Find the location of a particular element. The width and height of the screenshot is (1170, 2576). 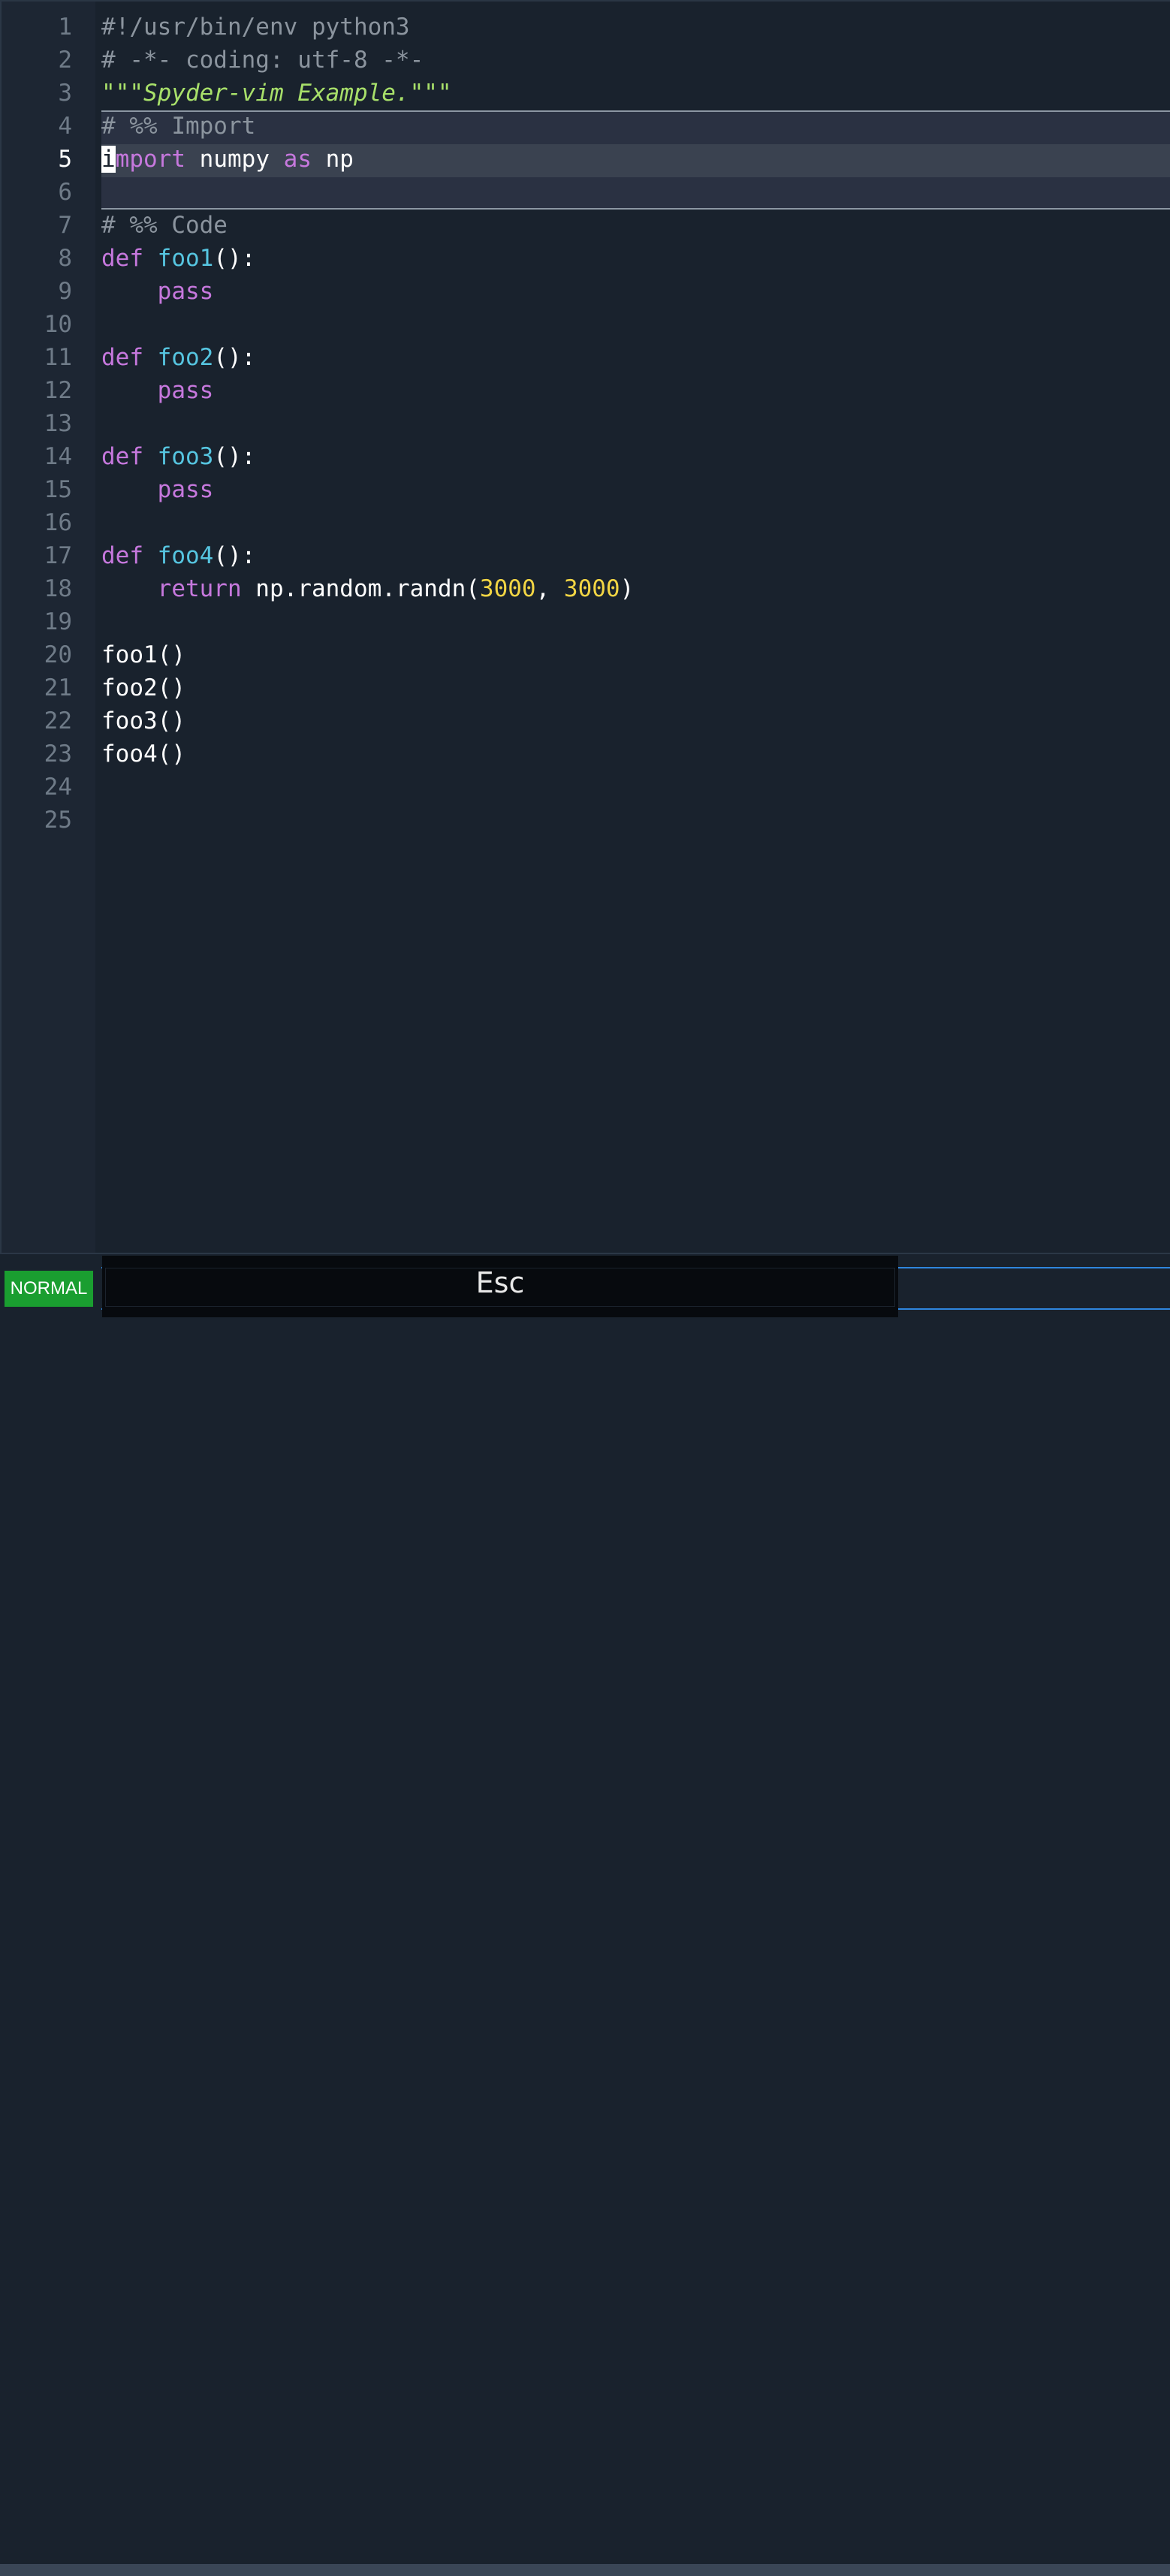

code-line: 25 is located at coordinates (585, 820).